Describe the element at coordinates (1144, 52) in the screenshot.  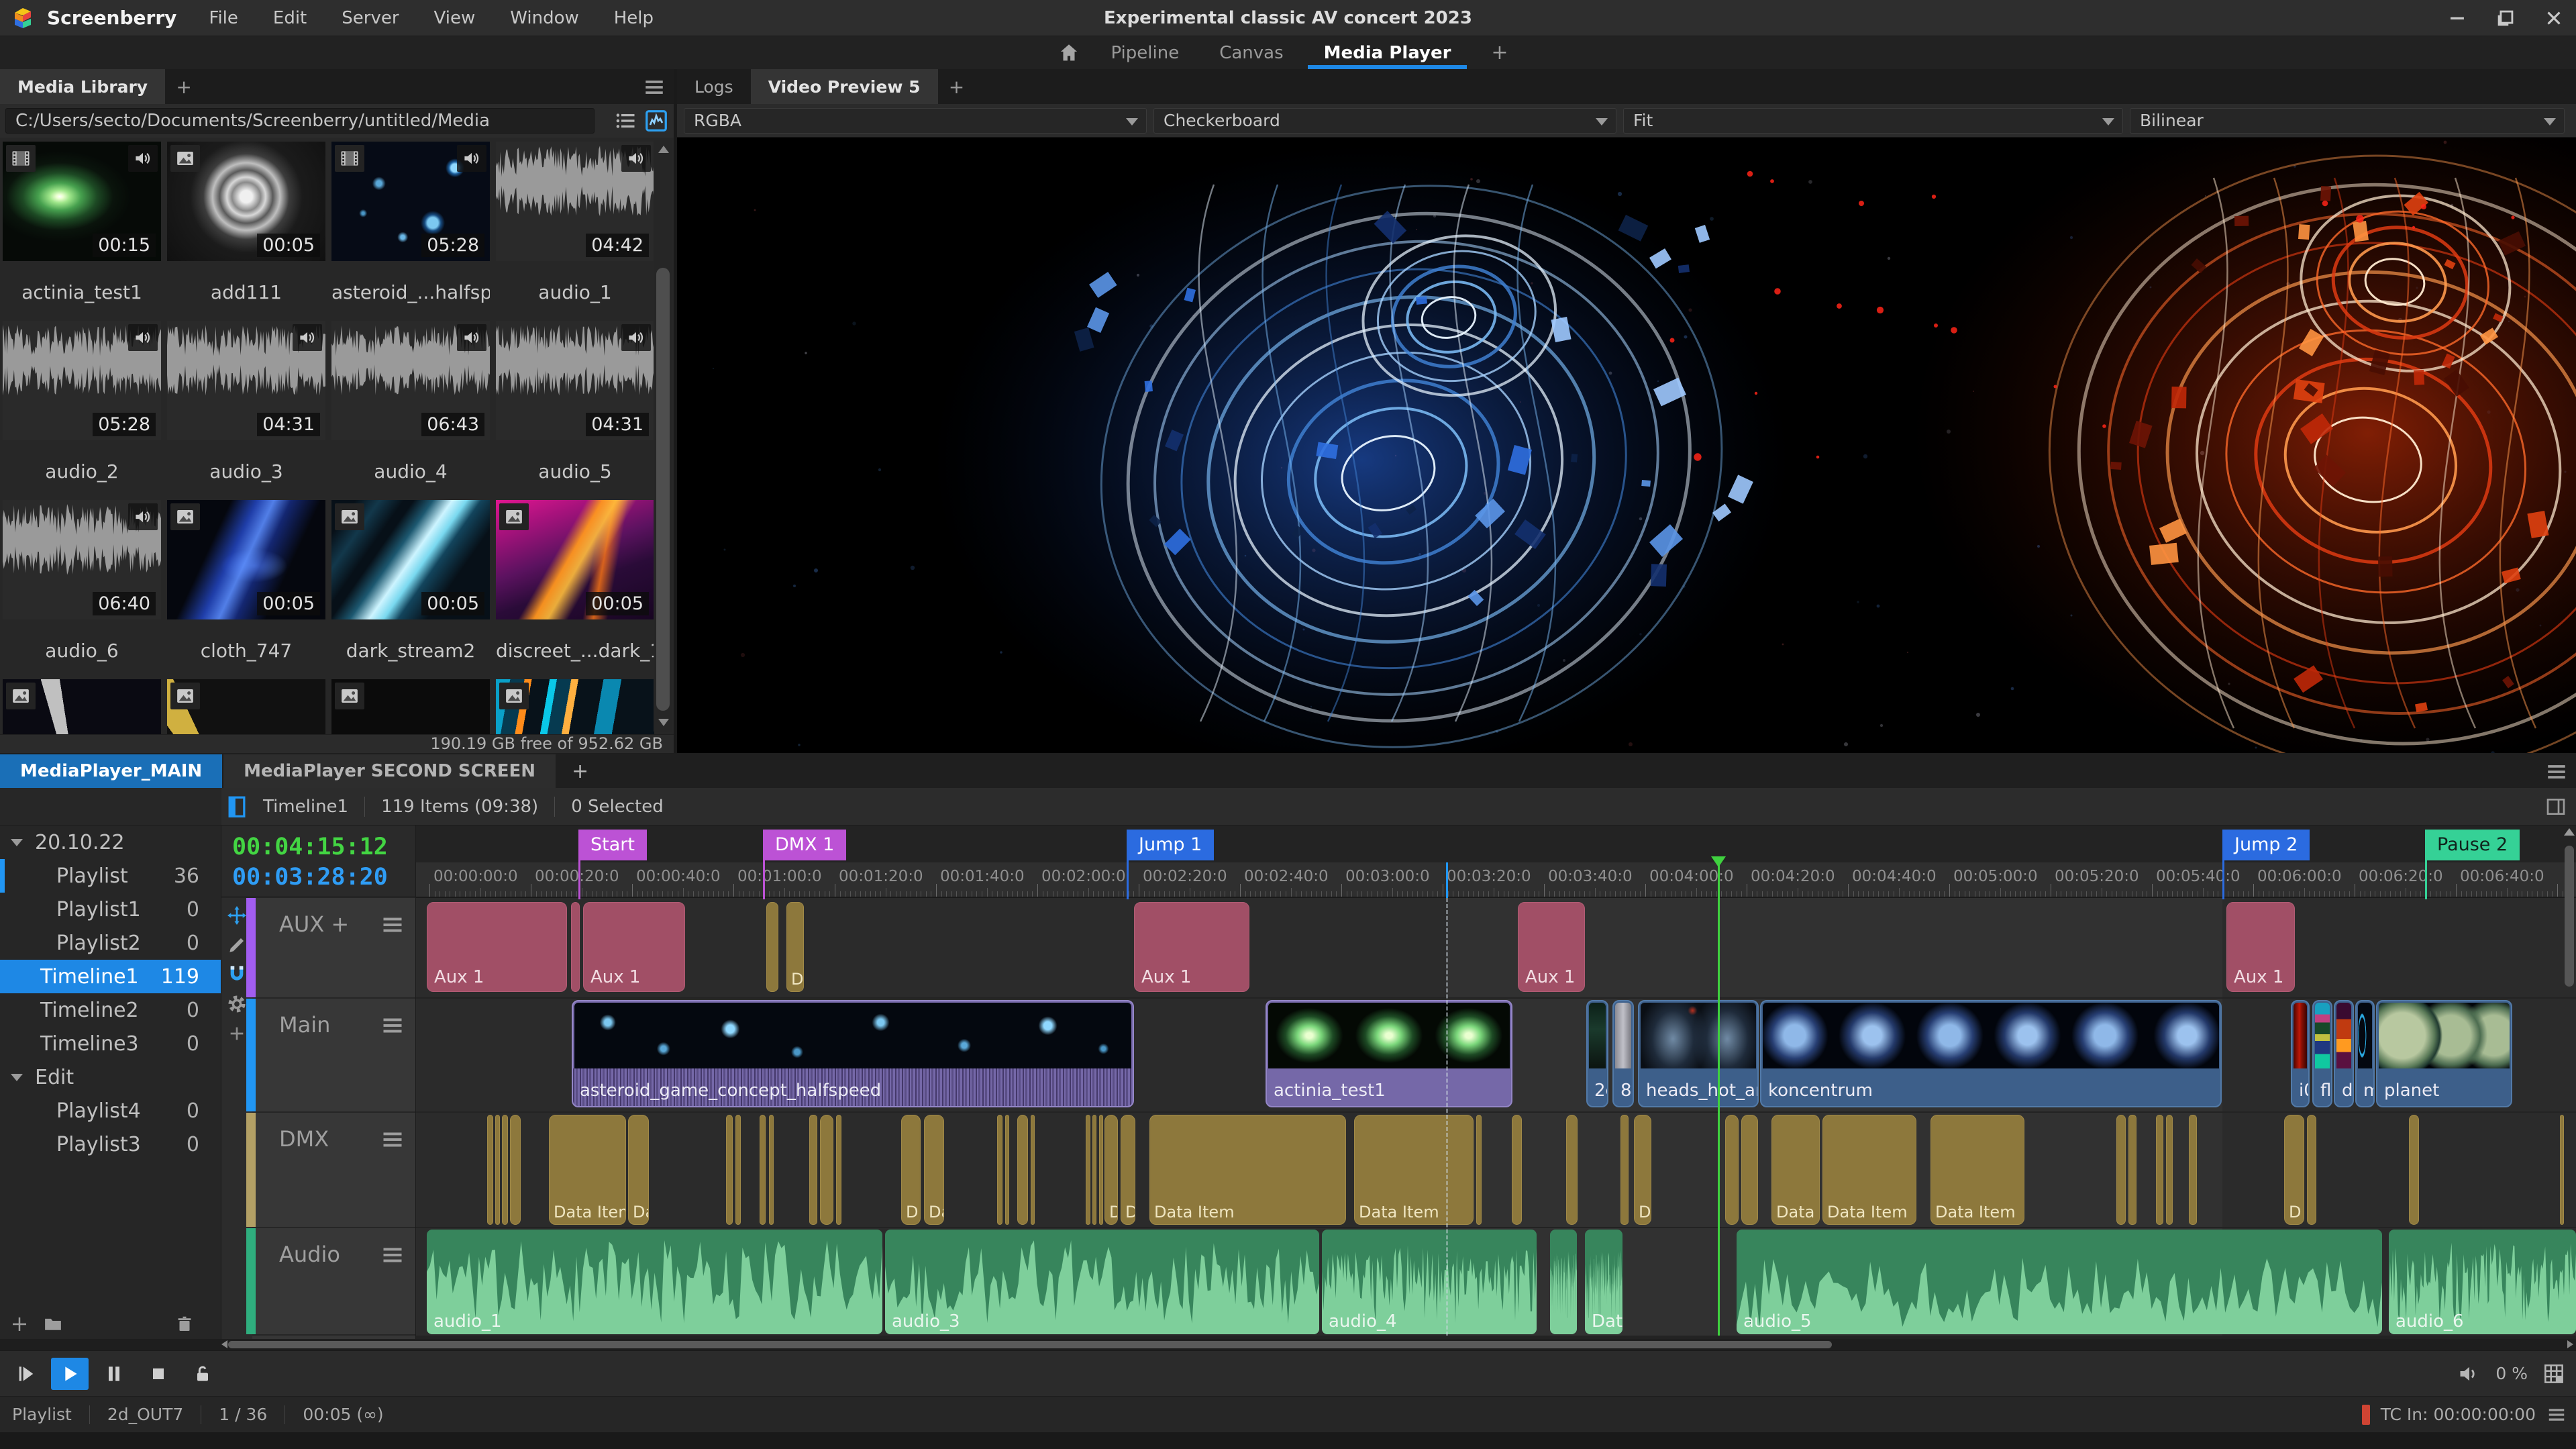
I see `view-tab-pipeline: Pipeline` at that location.